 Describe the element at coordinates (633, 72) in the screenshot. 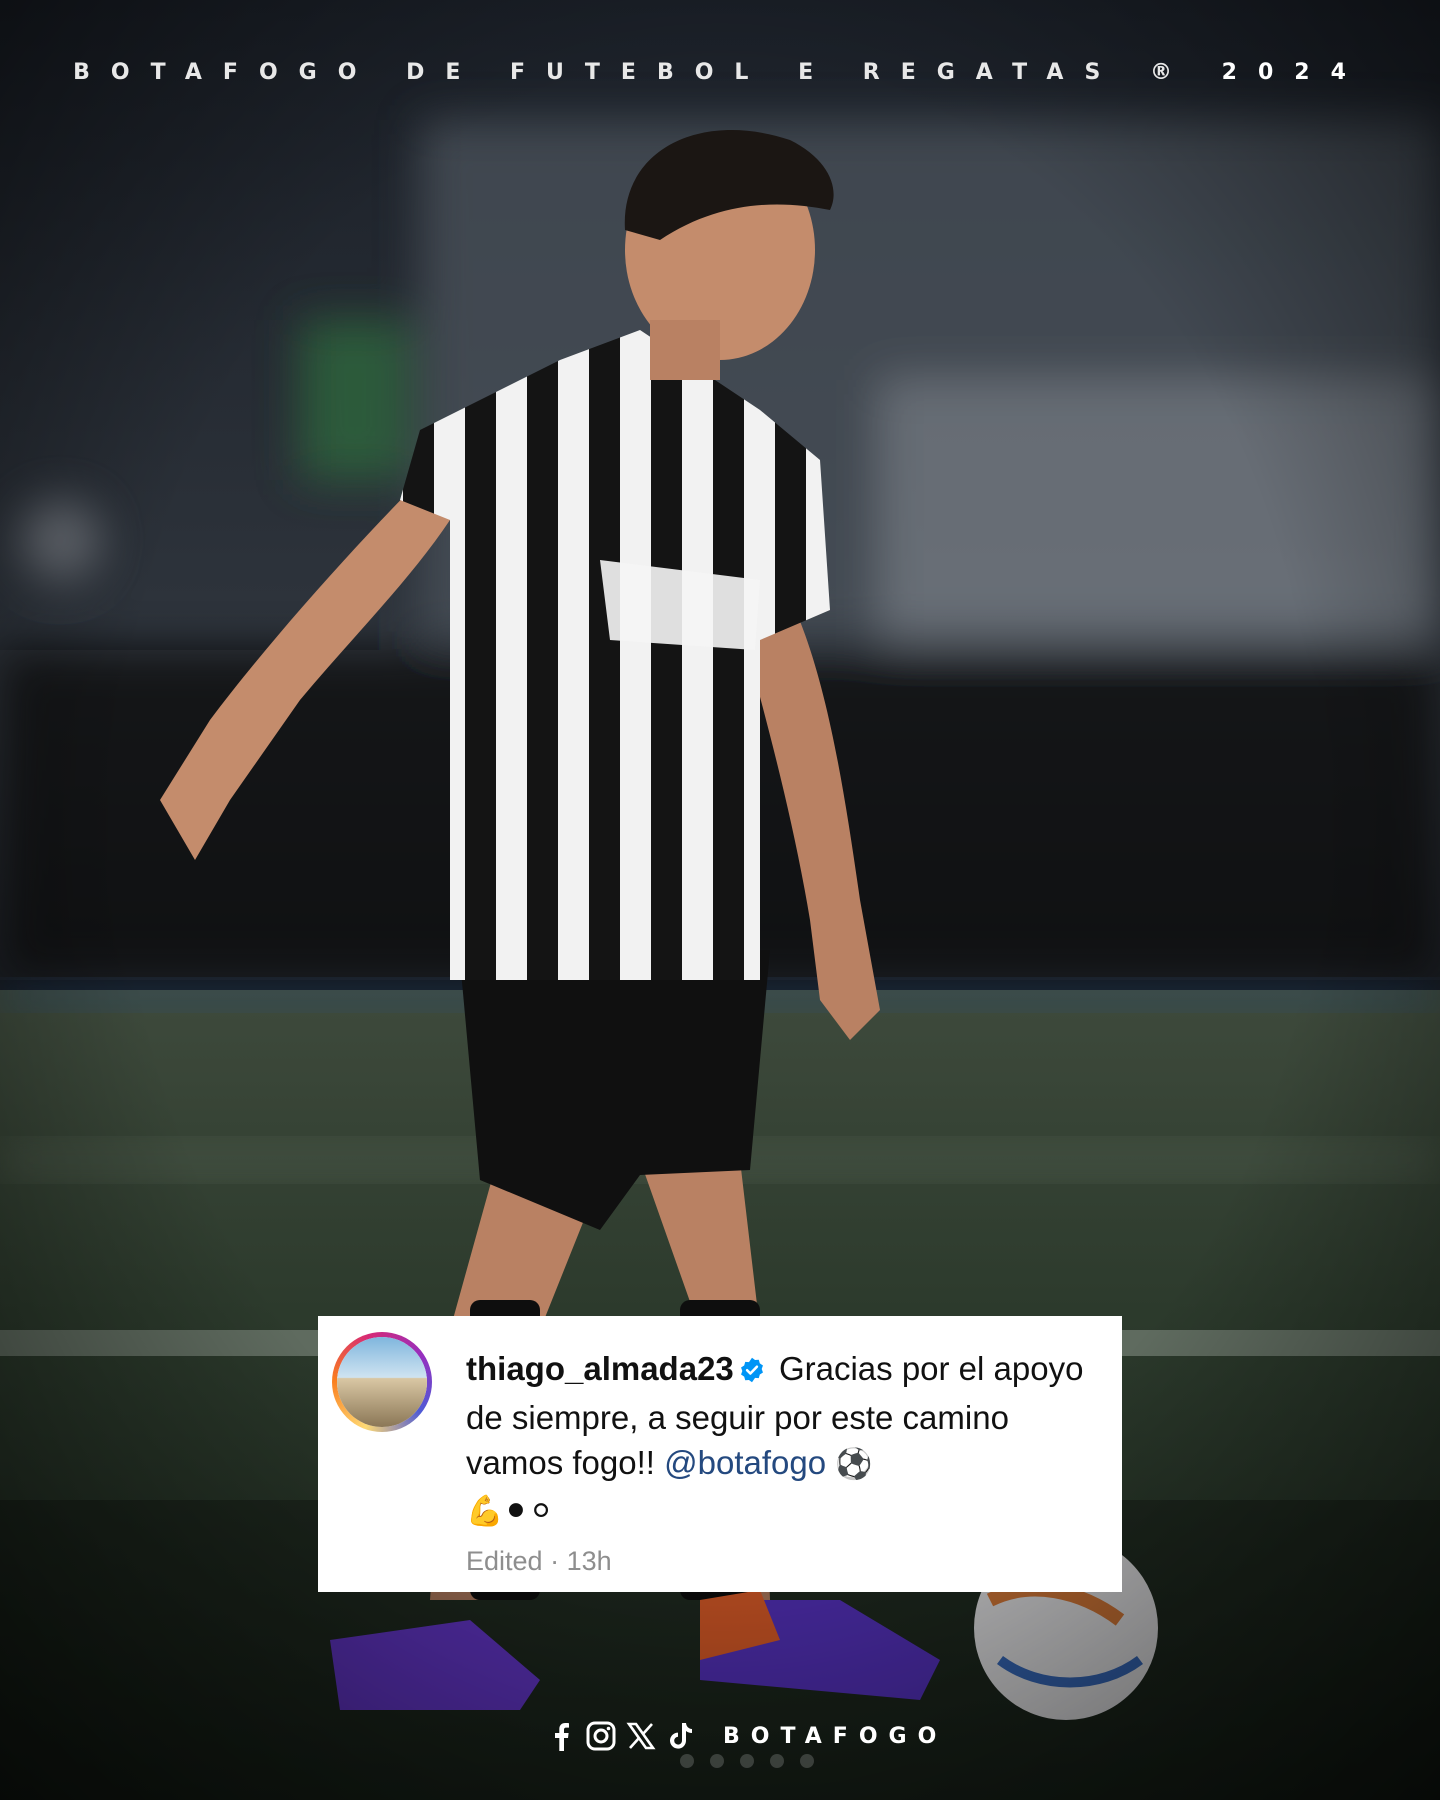

I see `club-name: BOTAFOGO DE FUTEBOL E REGATAS ®` at that location.